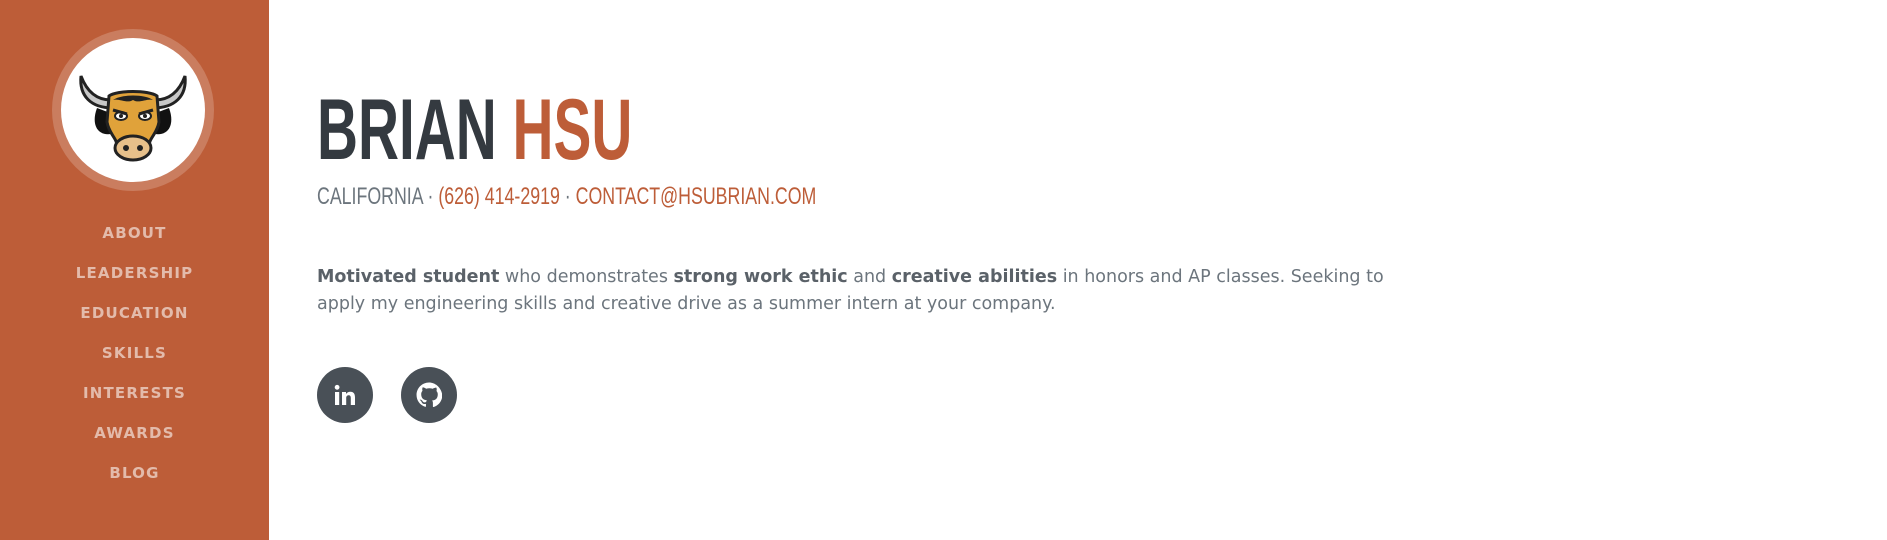 This screenshot has height=540, width=1887. I want to click on avatar, so click(133, 110).